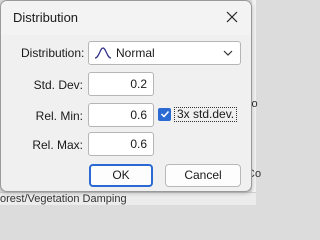  I want to click on three-std-dev-toggle: 3x std.dev., so click(198, 114).